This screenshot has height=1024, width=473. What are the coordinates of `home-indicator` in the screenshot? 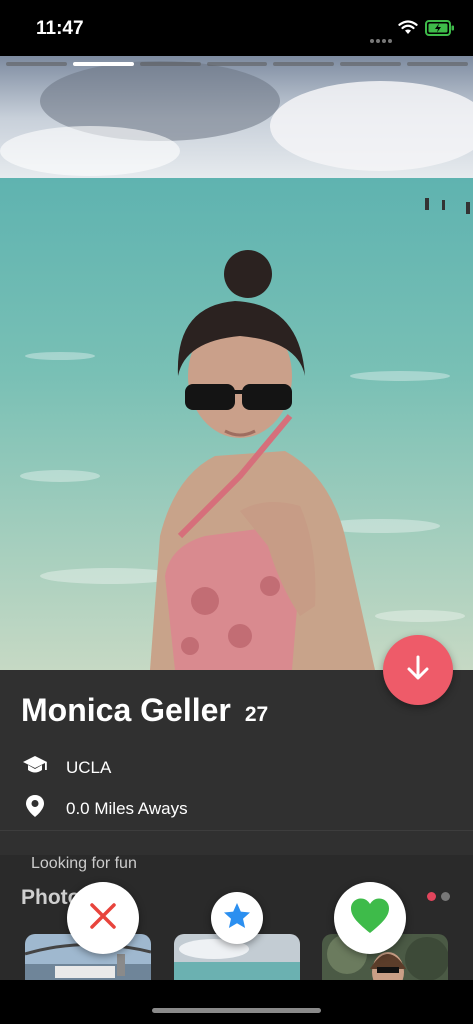 It's located at (236, 1010).